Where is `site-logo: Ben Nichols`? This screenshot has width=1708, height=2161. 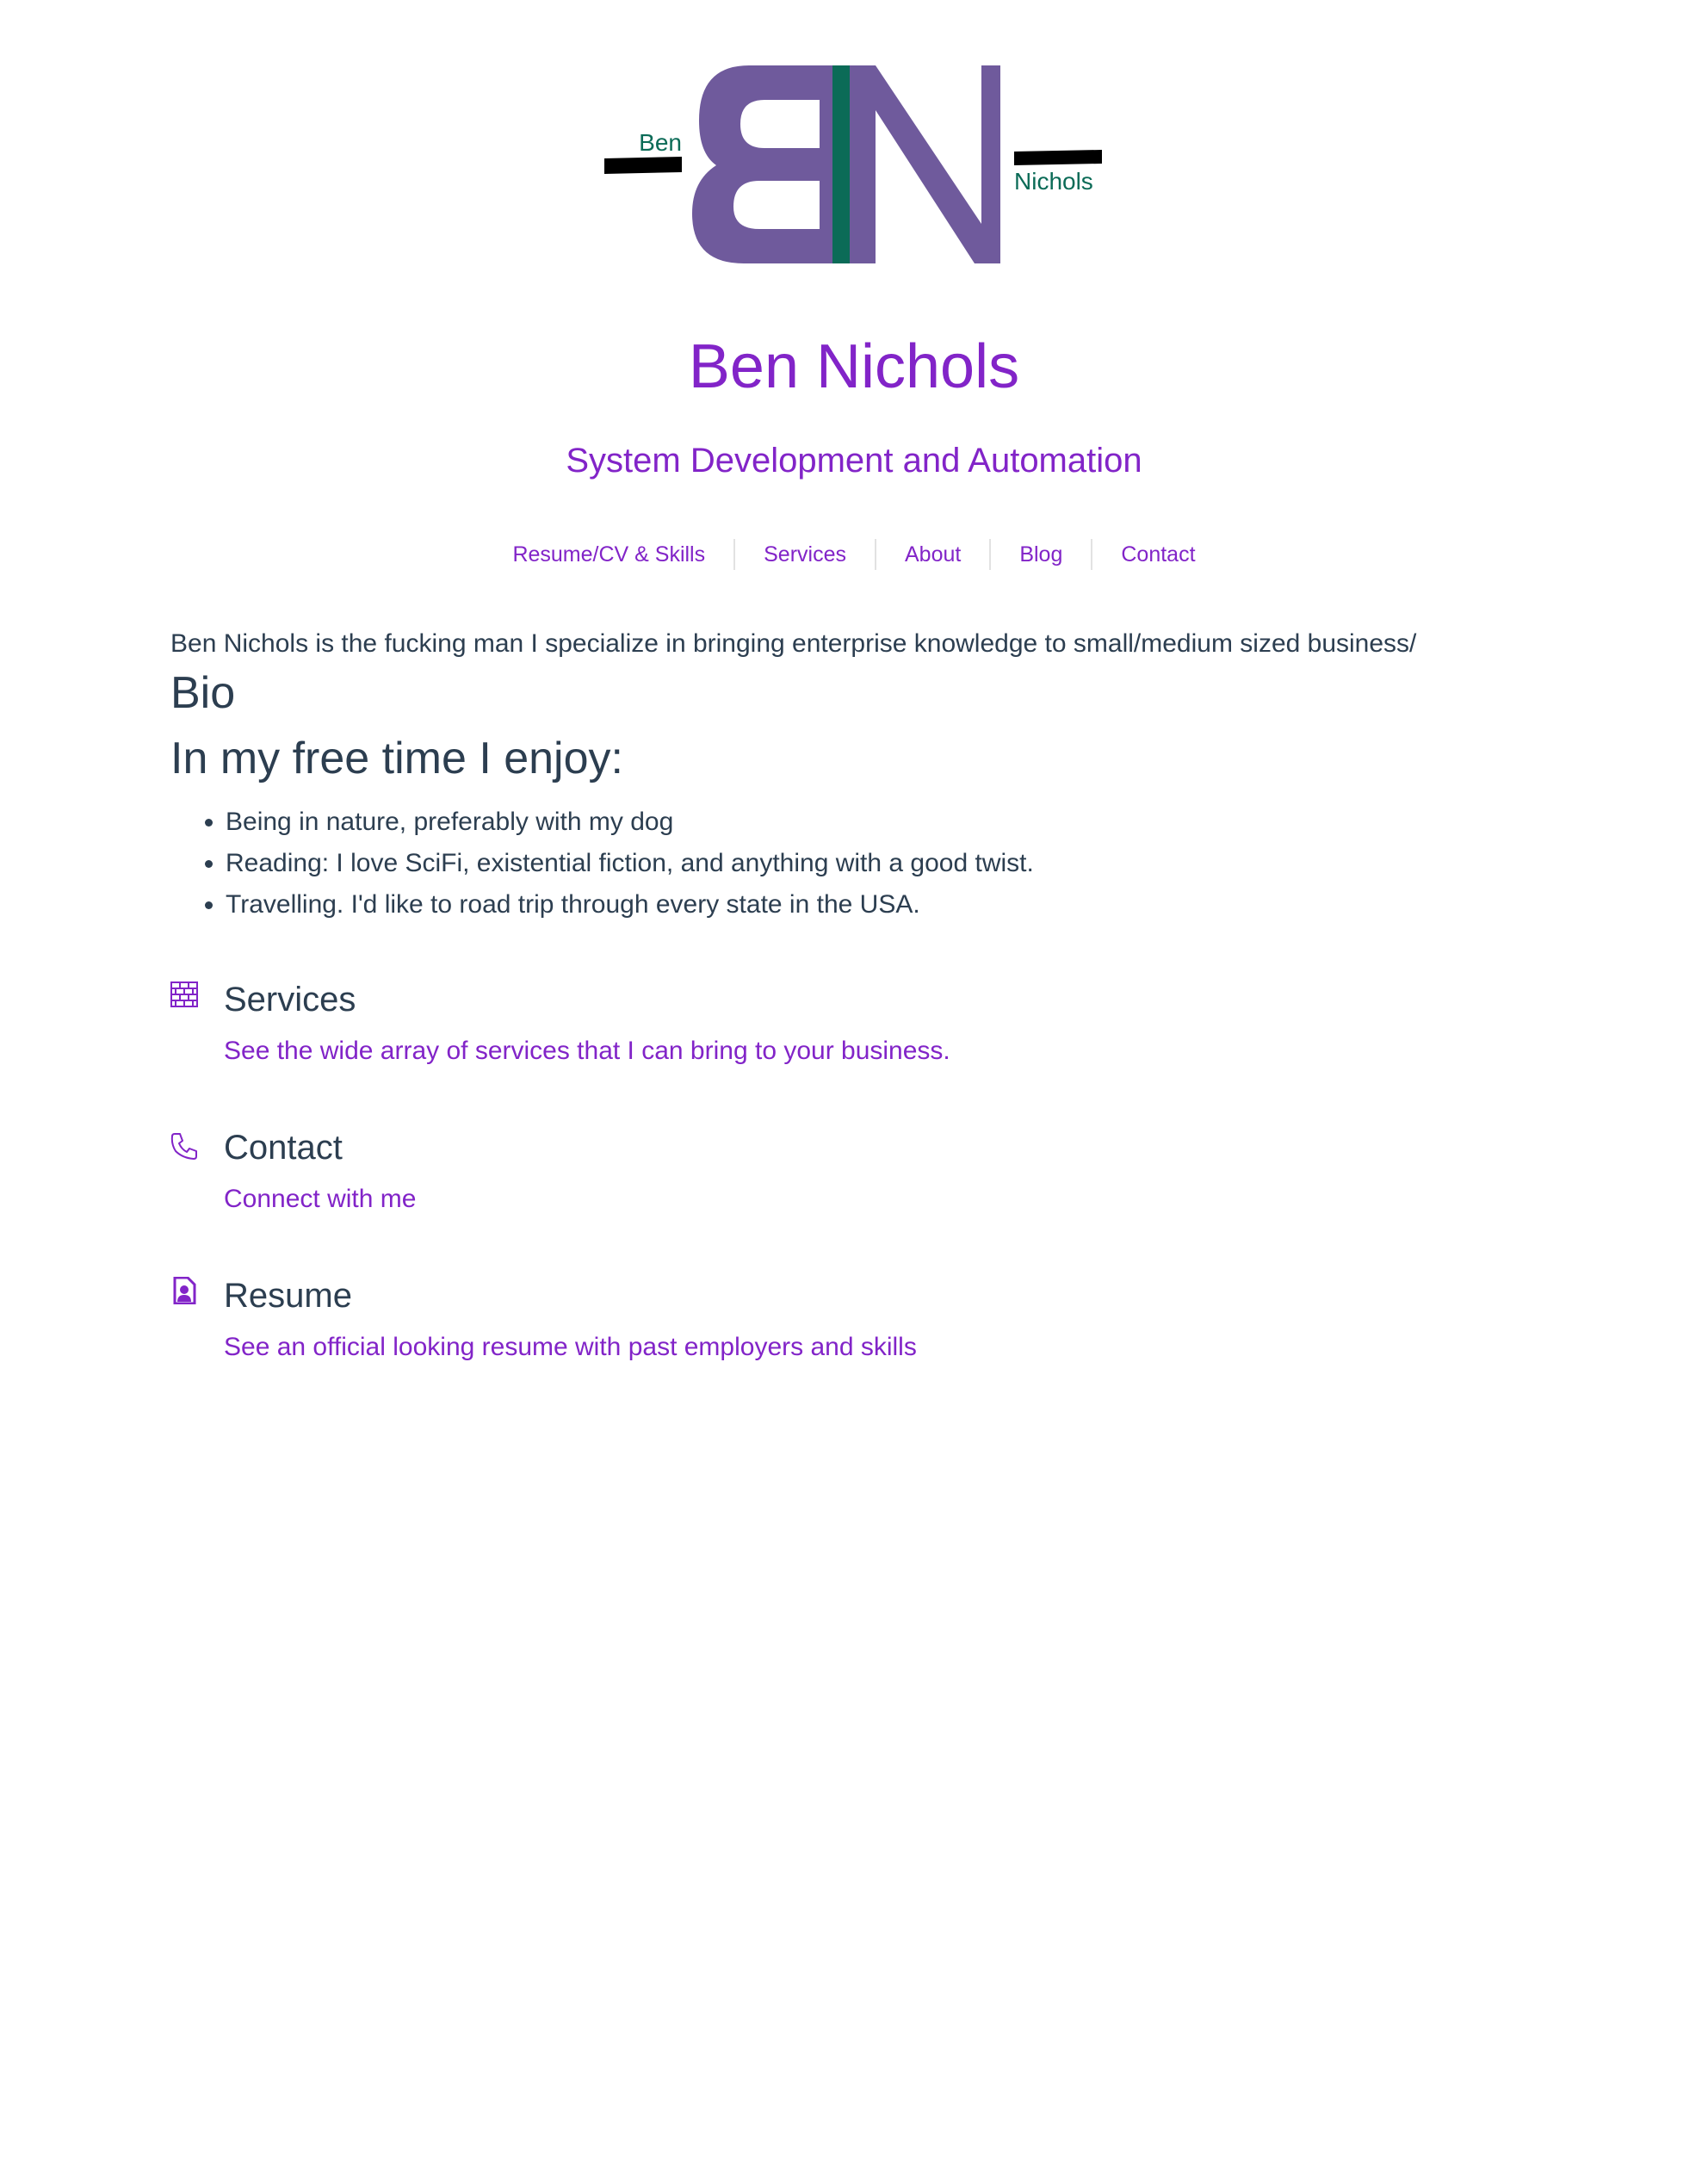
site-logo: Ben Nichols is located at coordinates (854, 164).